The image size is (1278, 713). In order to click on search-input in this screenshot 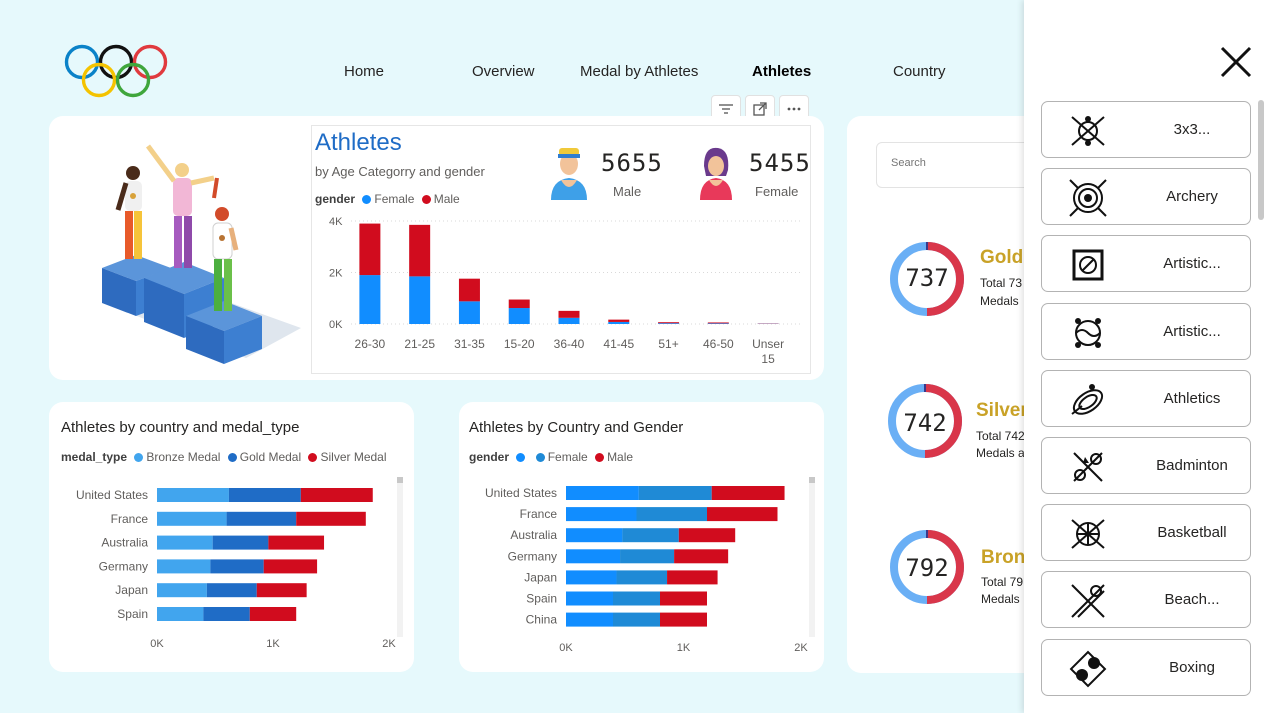, I will do `click(956, 163)`.